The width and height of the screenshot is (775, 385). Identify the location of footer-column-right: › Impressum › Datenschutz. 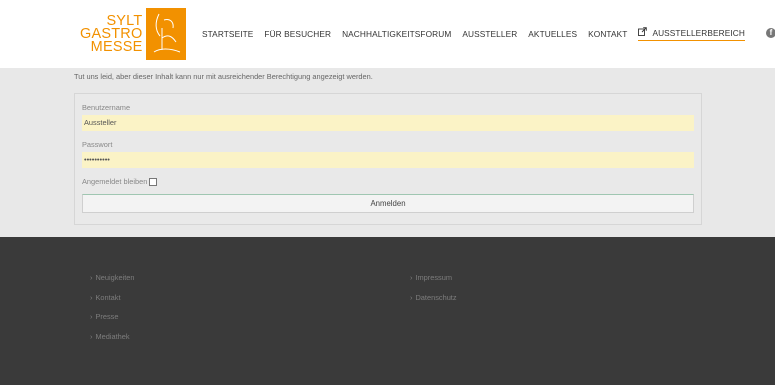
(433, 292).